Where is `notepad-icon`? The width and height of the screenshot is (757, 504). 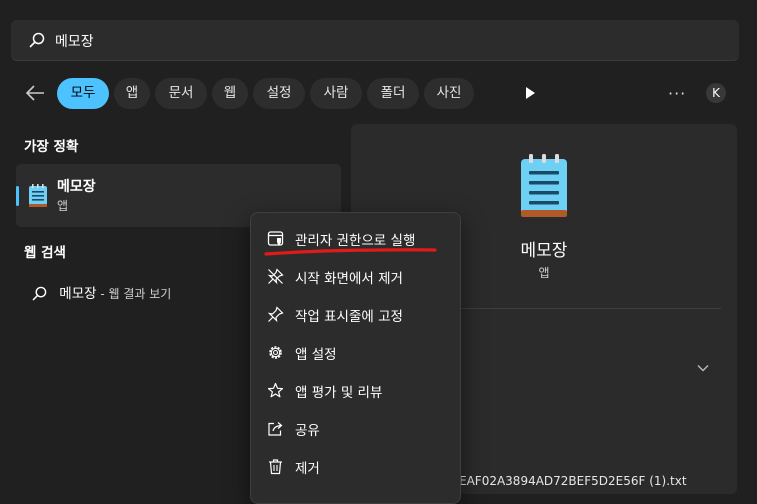
notepad-icon is located at coordinates (38, 195).